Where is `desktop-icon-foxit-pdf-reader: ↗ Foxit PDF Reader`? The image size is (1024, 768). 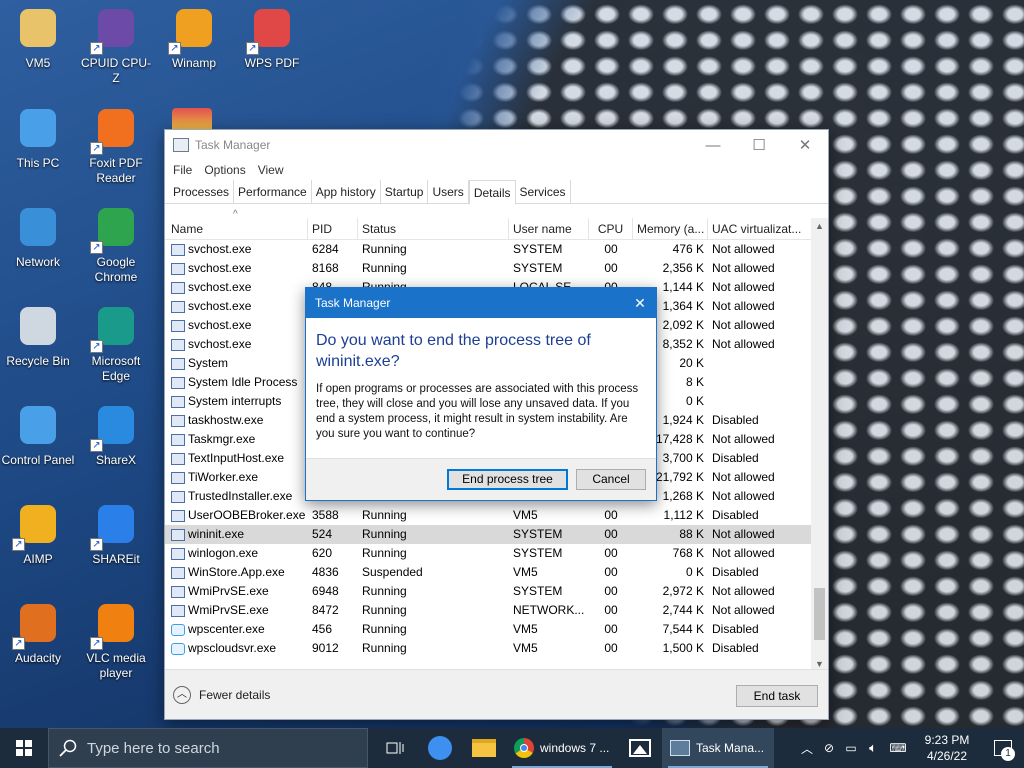
desktop-icon-foxit-pdf-reader: ↗ Foxit PDF Reader is located at coordinates (116, 145).